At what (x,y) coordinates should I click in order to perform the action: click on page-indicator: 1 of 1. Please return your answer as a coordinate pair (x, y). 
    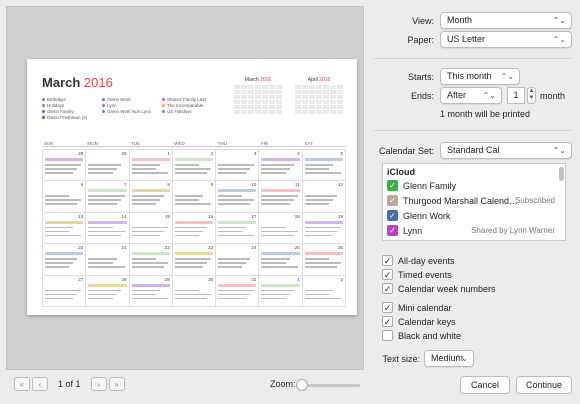
    Looking at the image, I should click on (69, 384).